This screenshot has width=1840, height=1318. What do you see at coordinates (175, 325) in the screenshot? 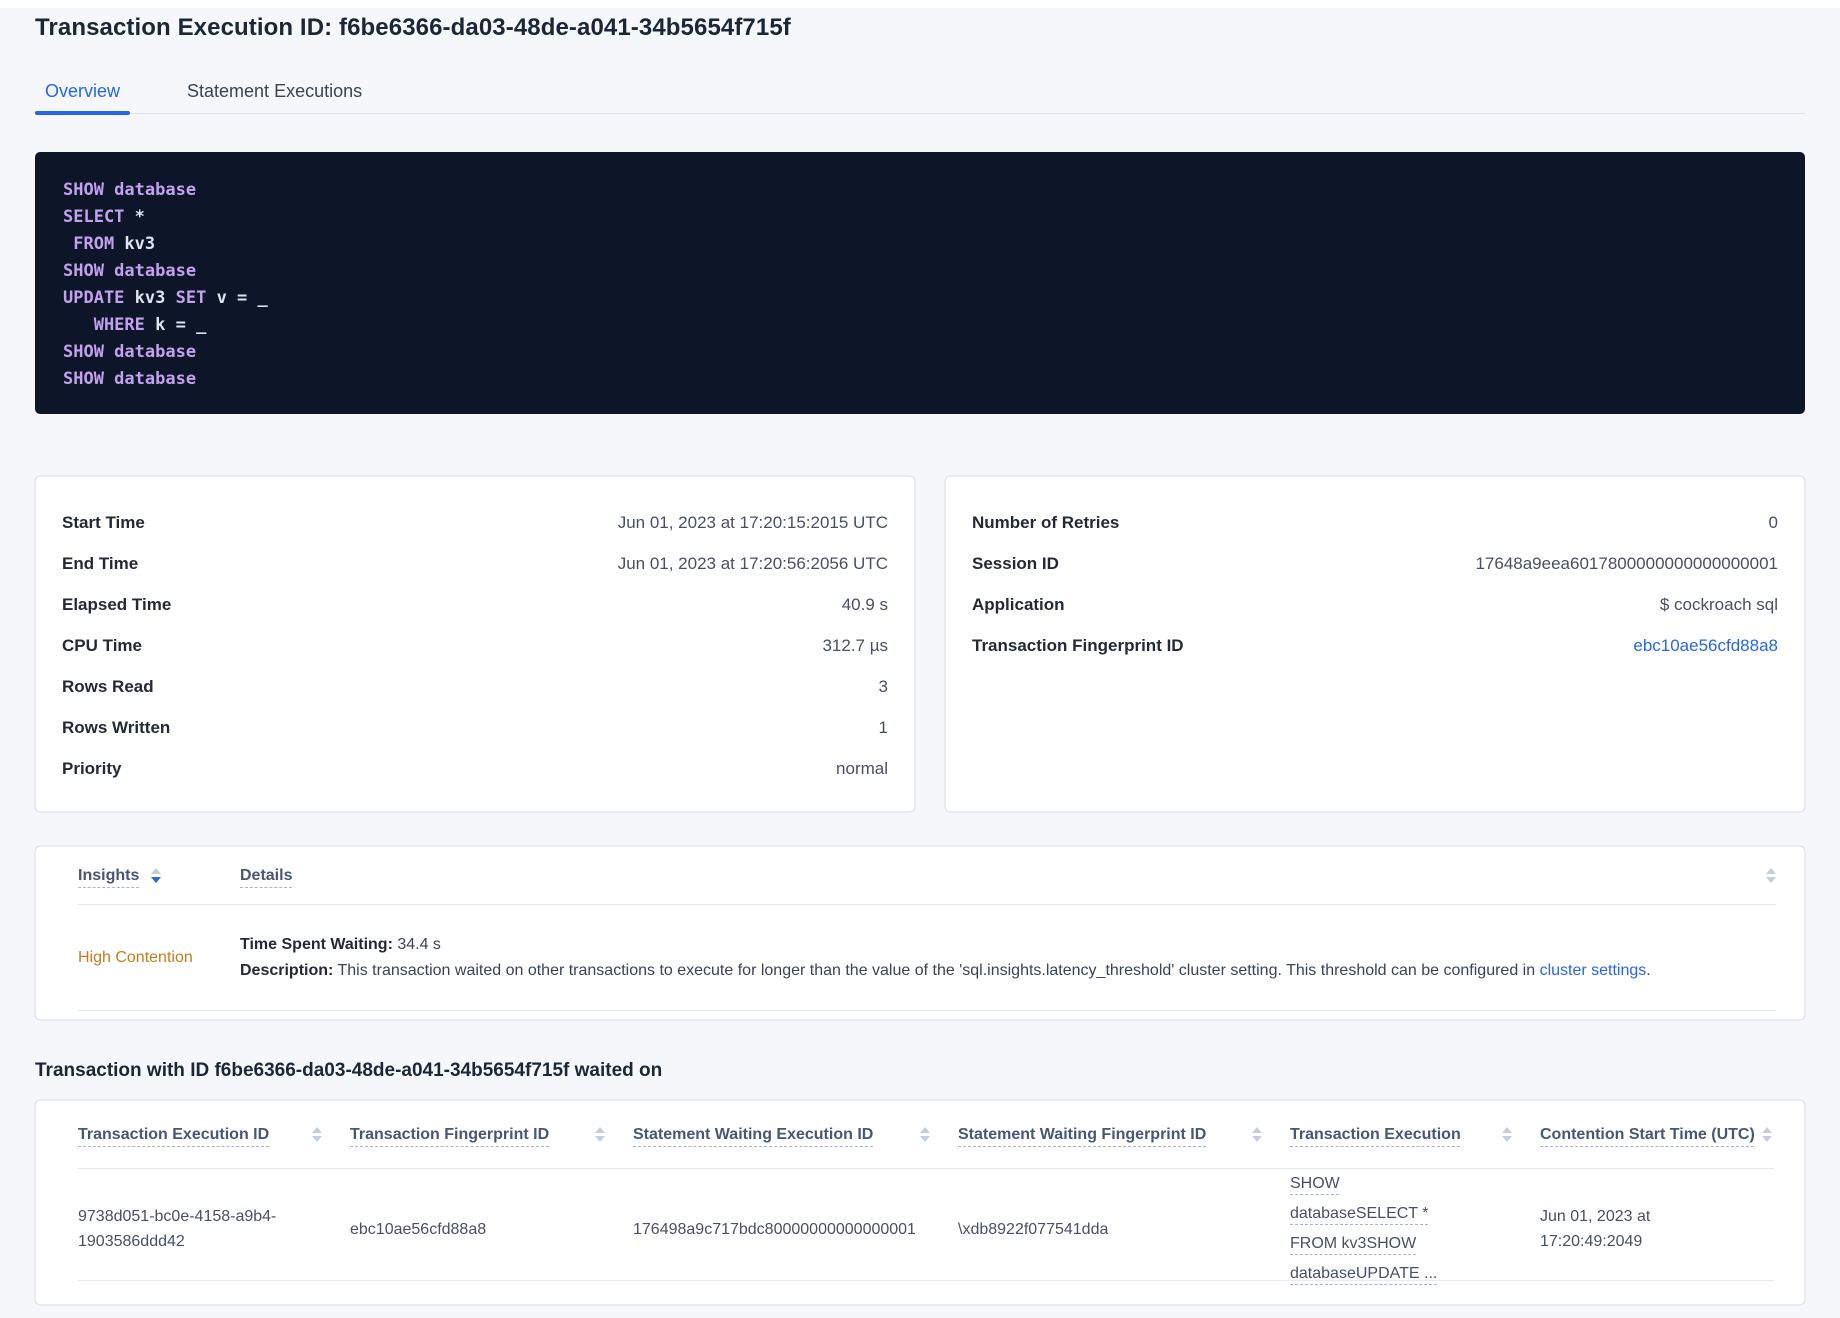
I see `sql-identifier: k = _` at bounding box center [175, 325].